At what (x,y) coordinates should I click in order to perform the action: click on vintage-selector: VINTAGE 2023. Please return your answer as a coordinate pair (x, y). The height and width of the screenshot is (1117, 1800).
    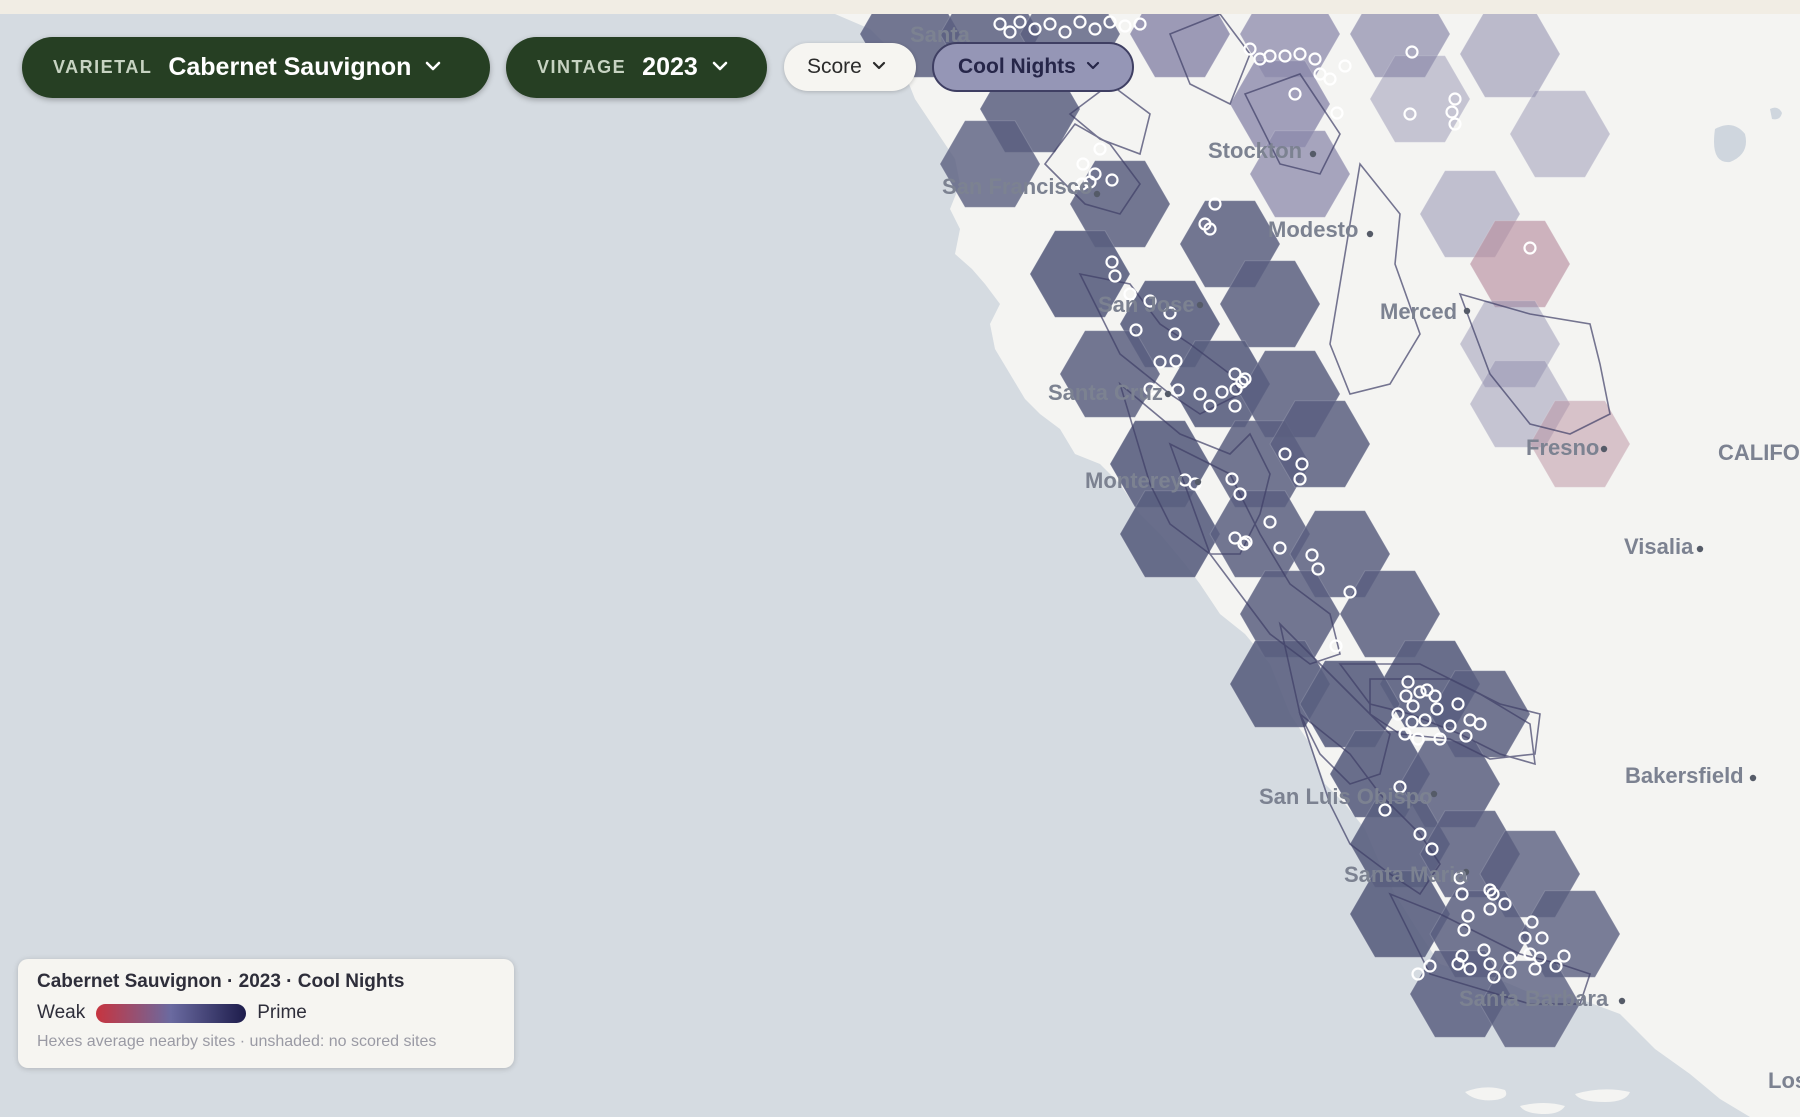
    Looking at the image, I should click on (636, 67).